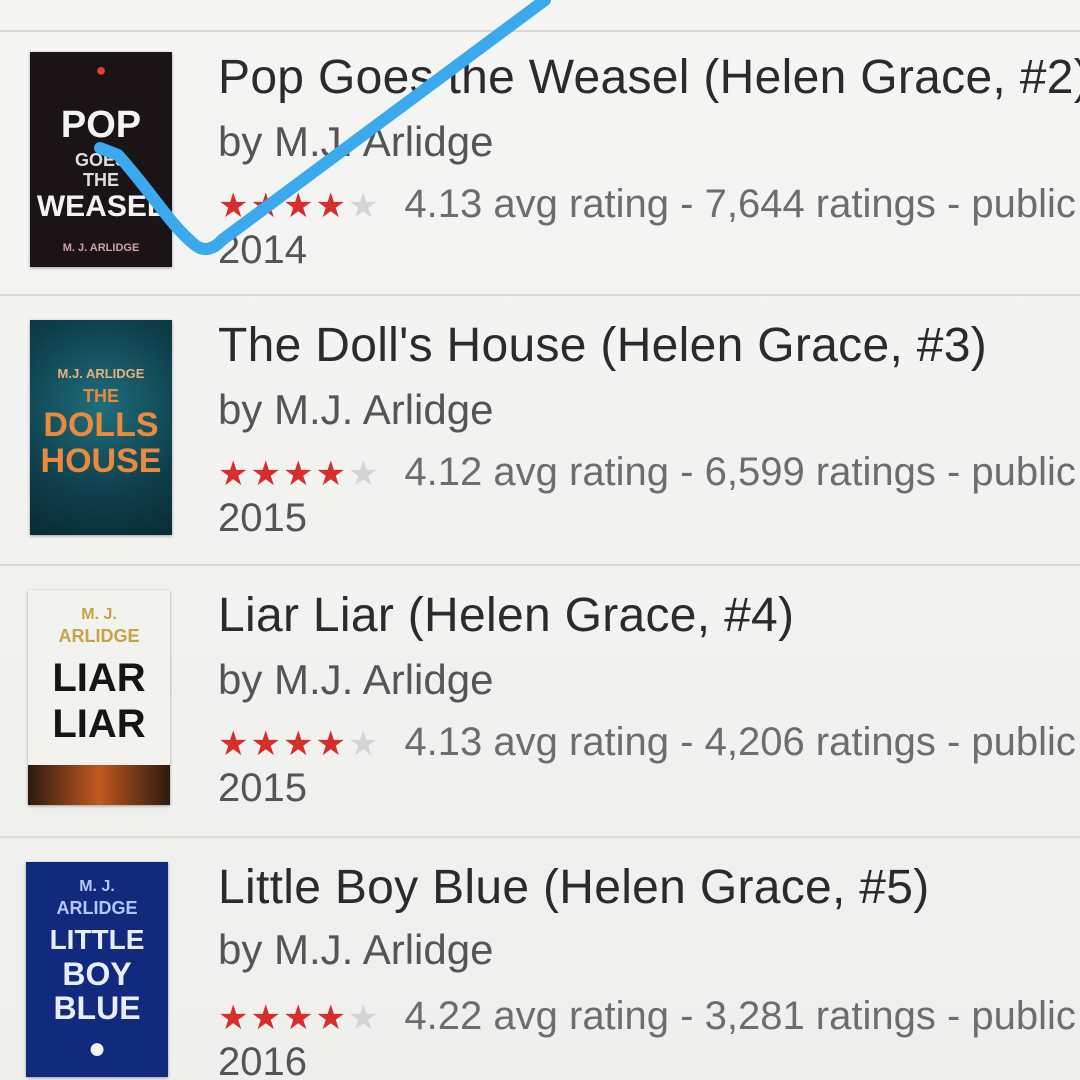 The image size is (1080, 1080). What do you see at coordinates (101, 425) in the screenshot?
I see `cover-text: DOLLS` at bounding box center [101, 425].